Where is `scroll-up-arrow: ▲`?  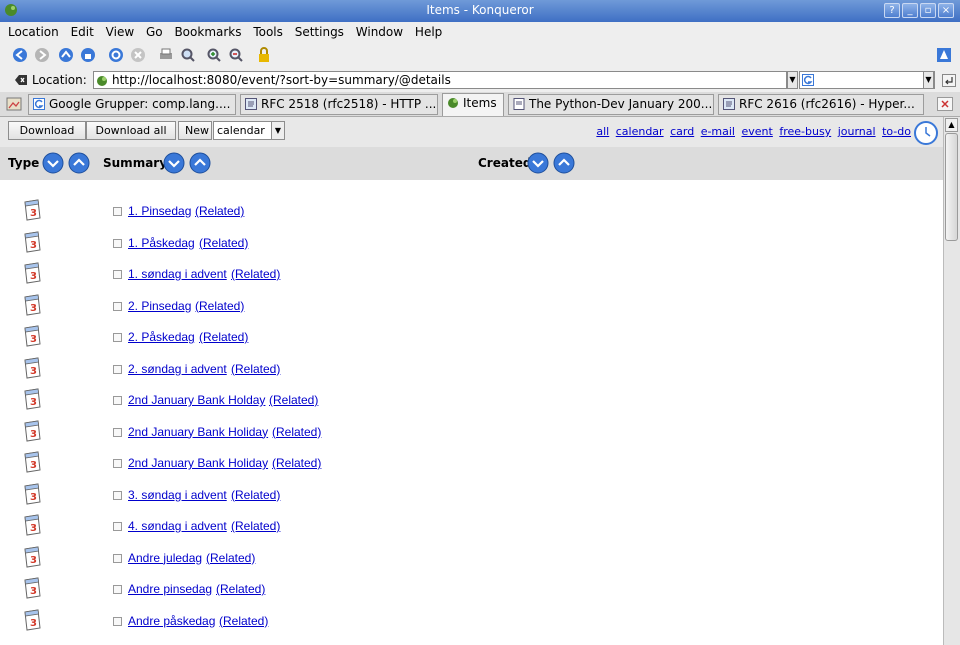 scroll-up-arrow: ▲ is located at coordinates (951, 125).